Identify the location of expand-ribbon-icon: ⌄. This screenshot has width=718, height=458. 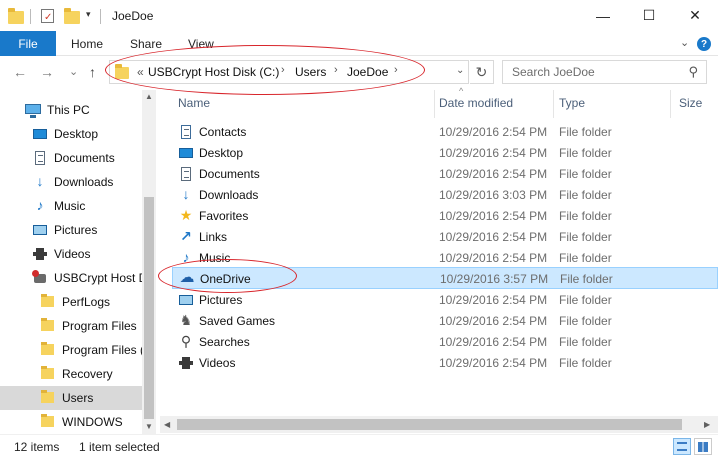
(684, 42).